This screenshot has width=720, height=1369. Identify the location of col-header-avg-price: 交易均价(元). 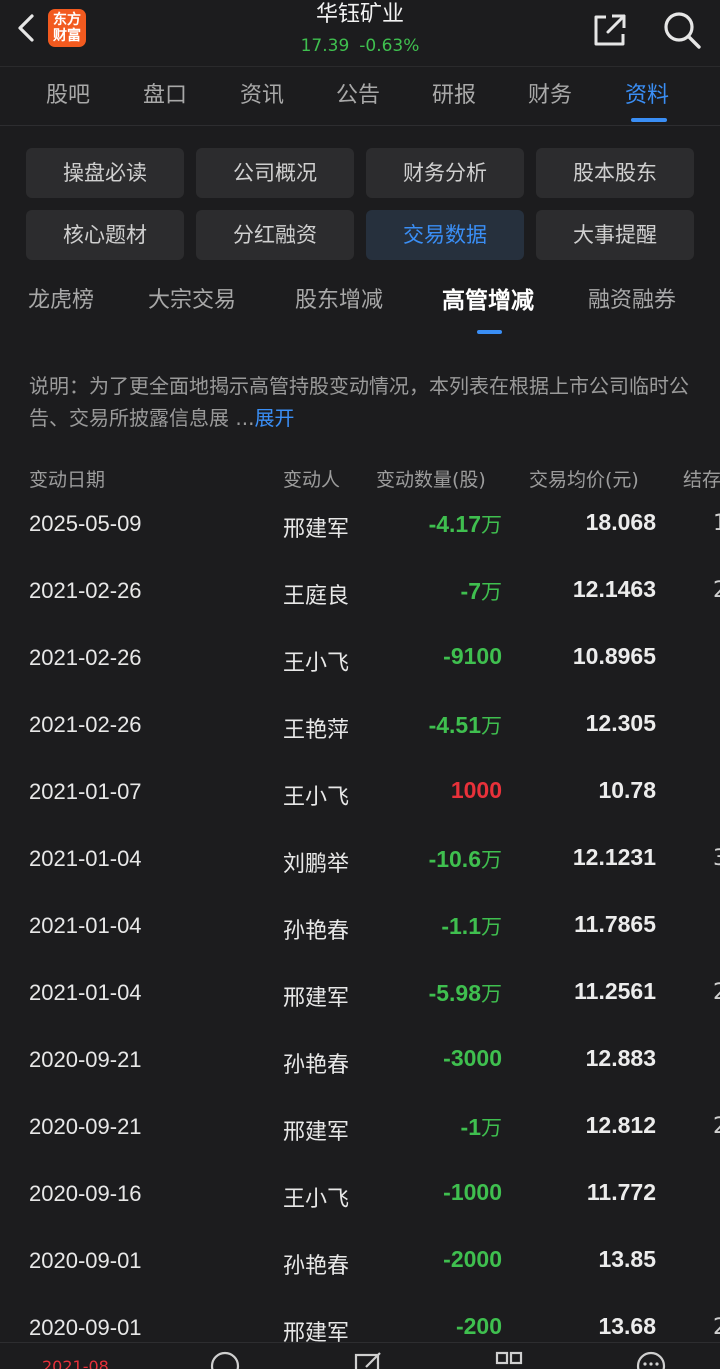
(584, 480).